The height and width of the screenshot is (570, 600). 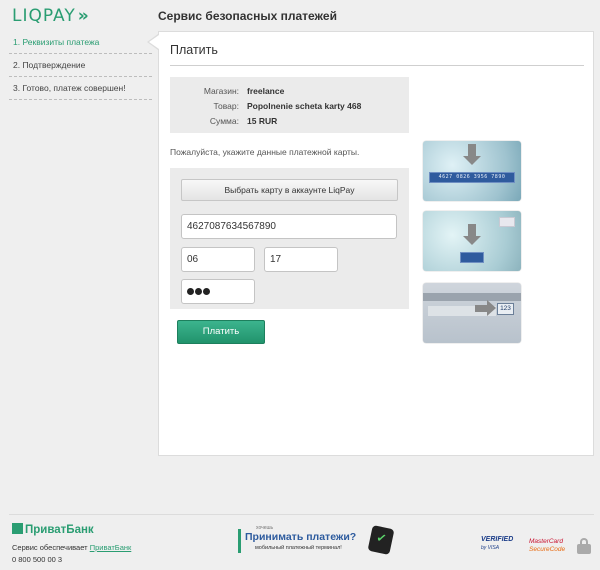 I want to click on arrow-right-icon, so click(x=485, y=308).